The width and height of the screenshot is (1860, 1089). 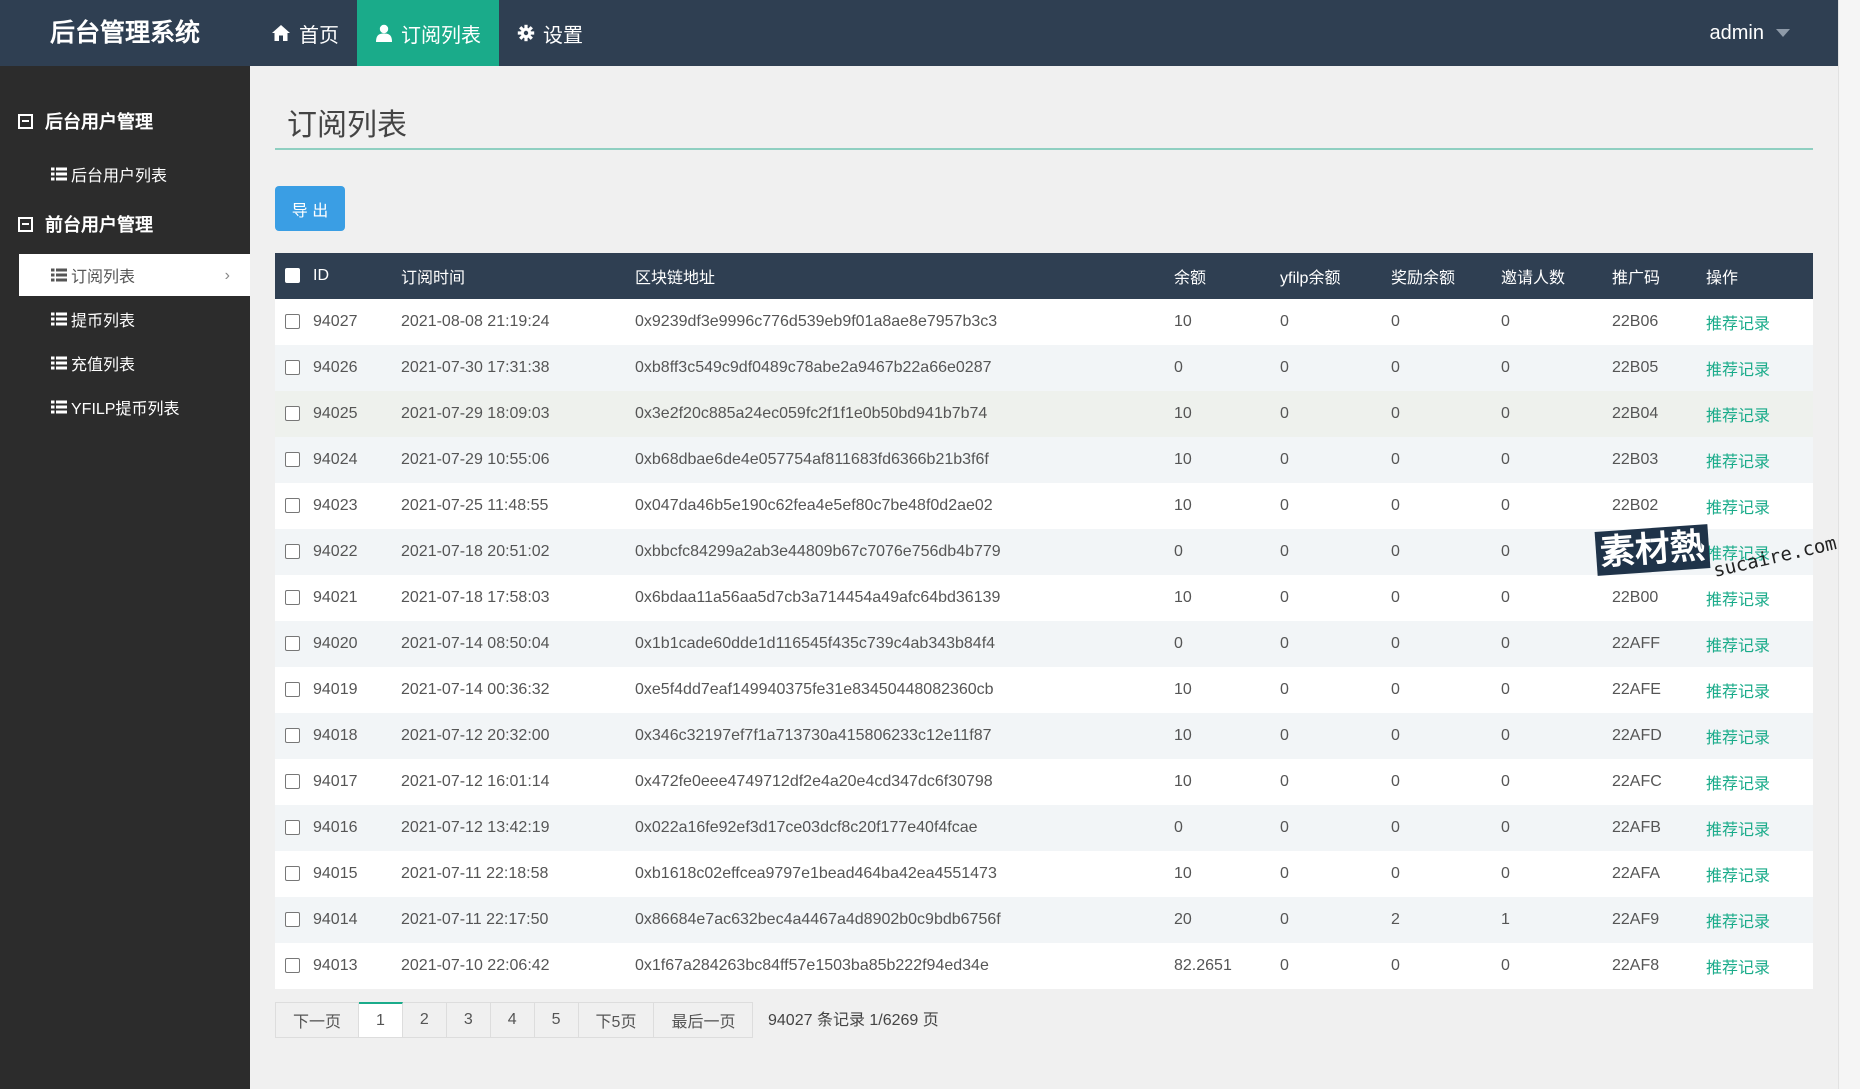 I want to click on sidebar-item-subscription-list: 订阅列表 ›, so click(x=134, y=275).